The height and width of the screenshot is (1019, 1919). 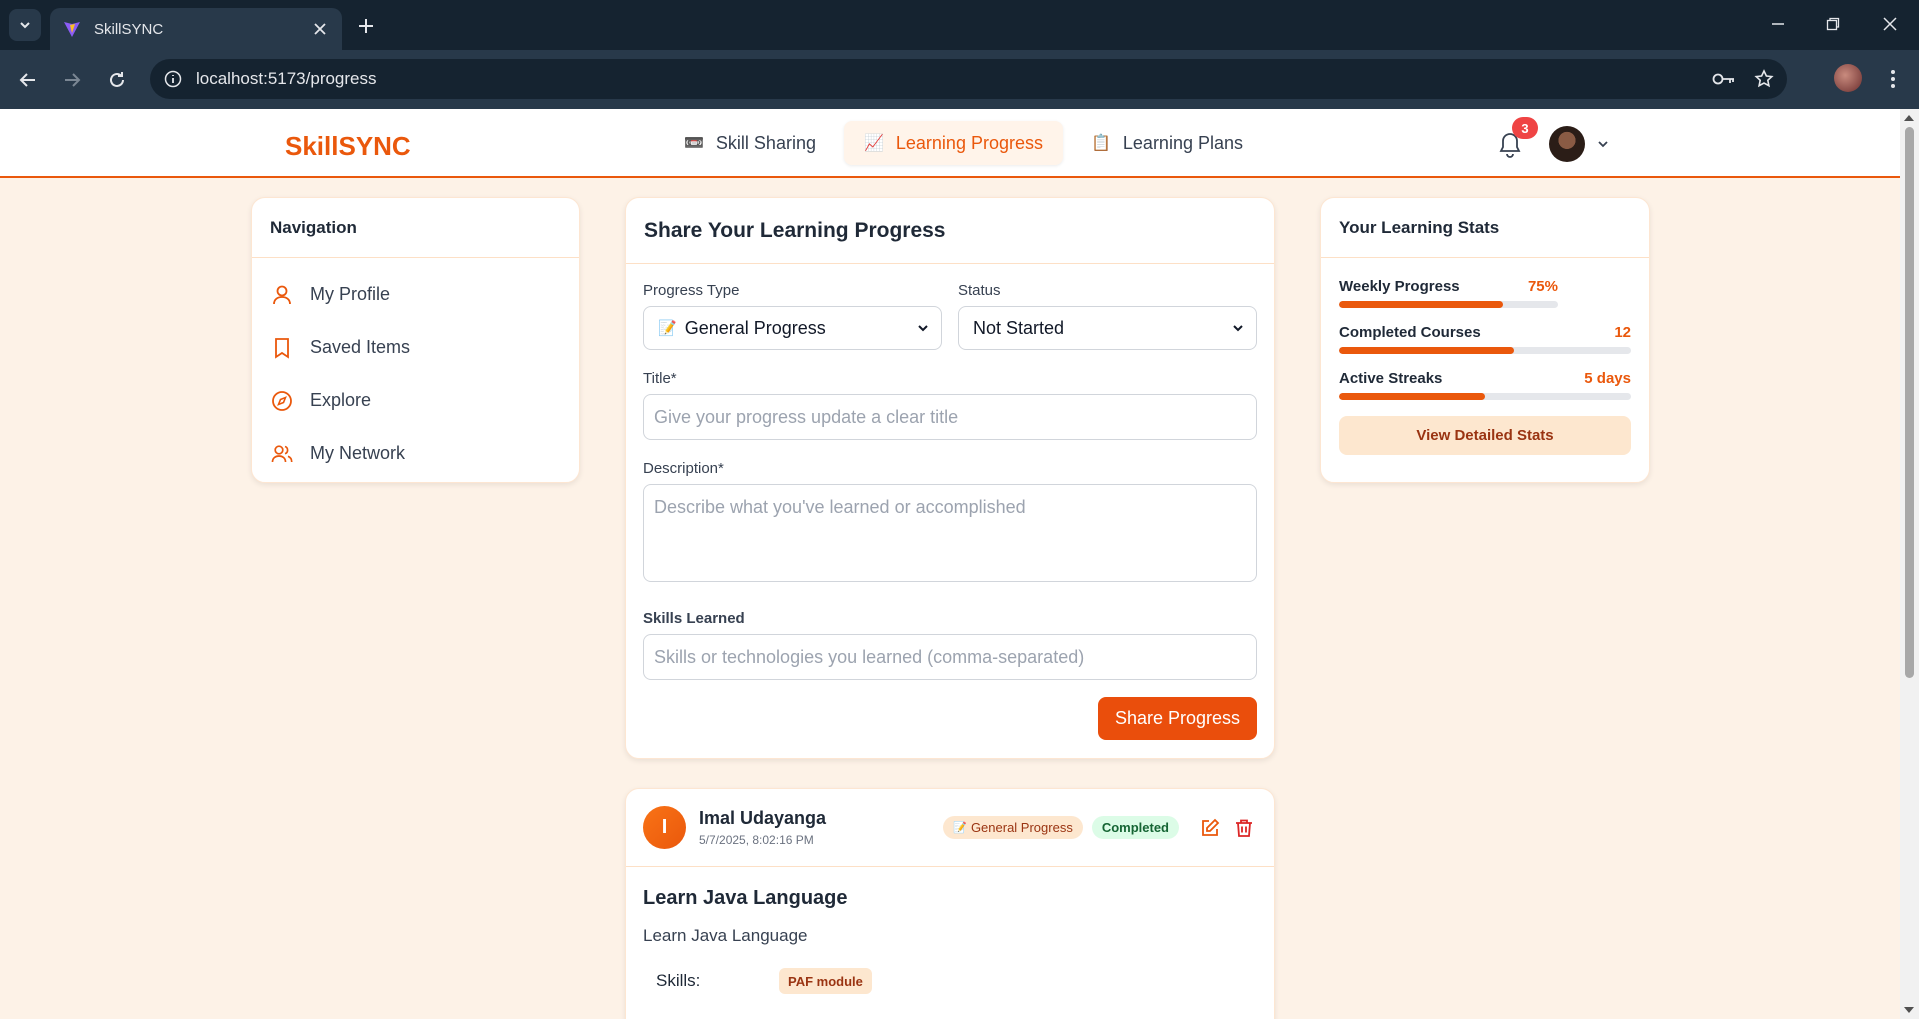 I want to click on post-timestamp: 5/7/2025, 8:02:16 PM, so click(x=756, y=840).